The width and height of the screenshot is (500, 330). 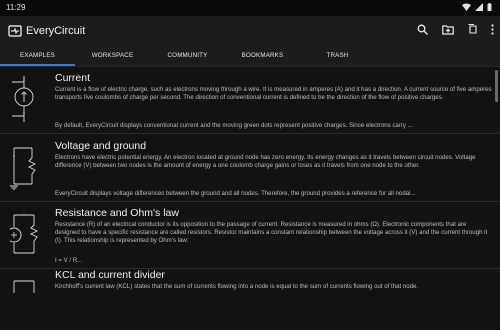 I want to click on status-time: 11:29, so click(x=16, y=7).